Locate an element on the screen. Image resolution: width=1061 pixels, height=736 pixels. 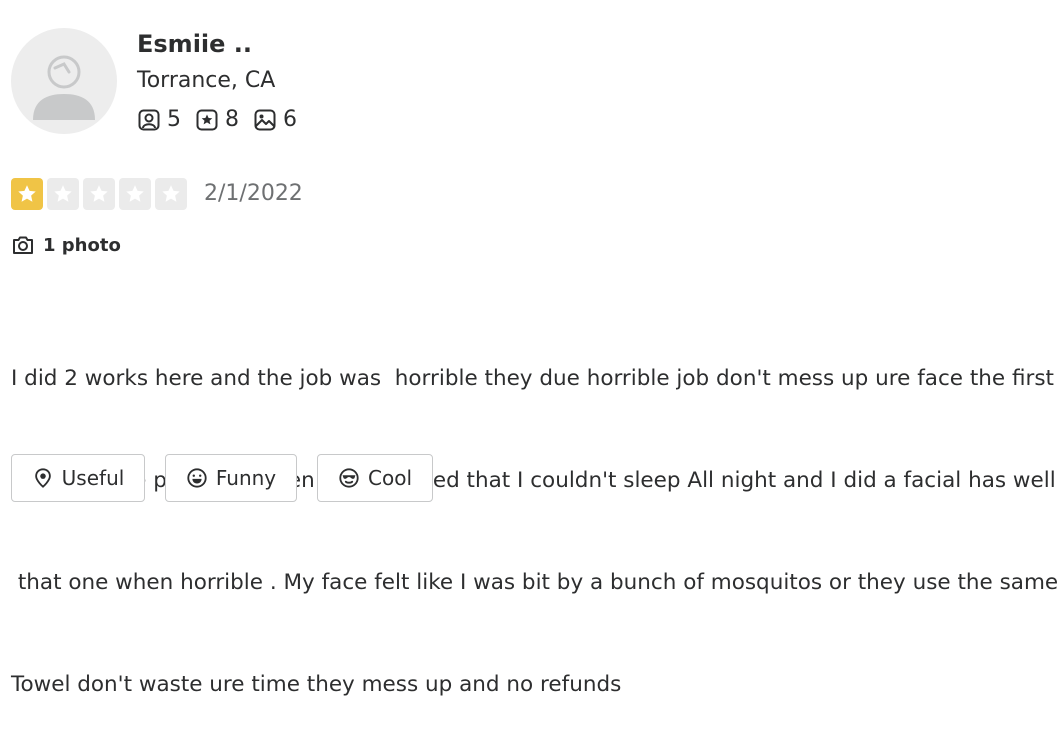
useful-button: Useful is located at coordinates (78, 478).